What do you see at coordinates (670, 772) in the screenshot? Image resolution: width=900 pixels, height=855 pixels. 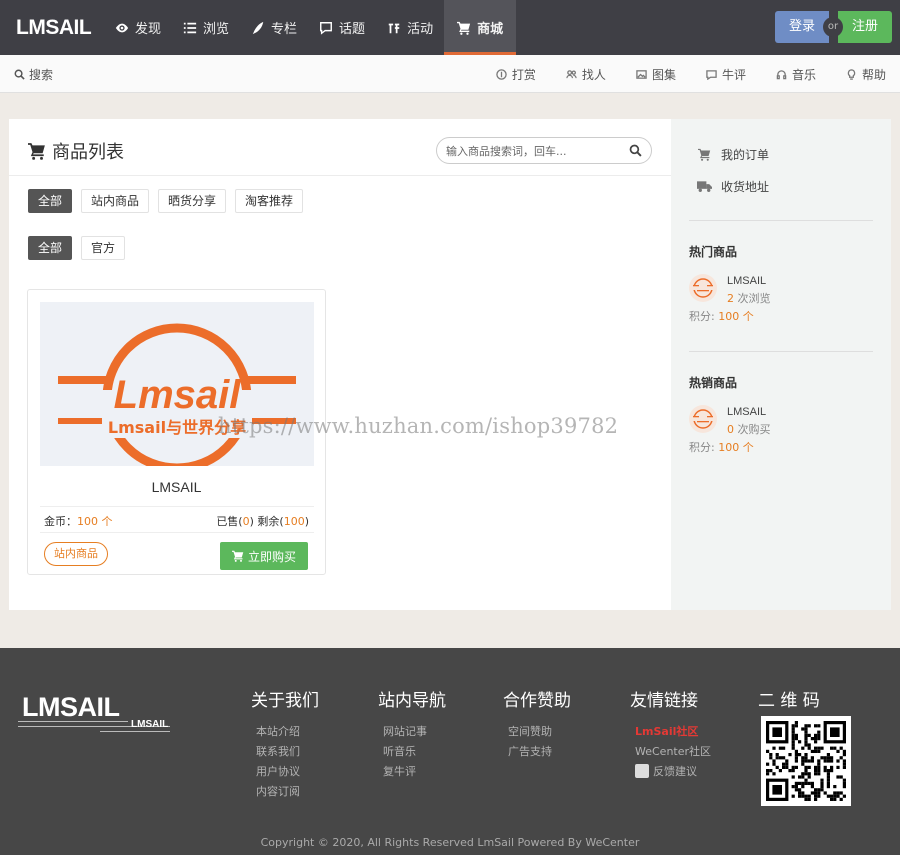 I see `footer-link-feedback: 反馈建议` at bounding box center [670, 772].